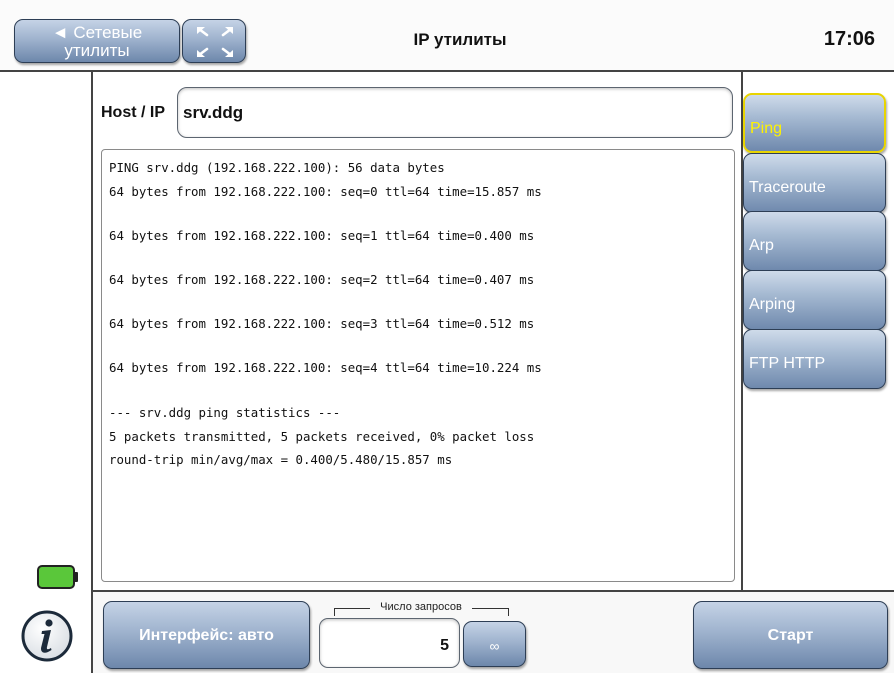  Describe the element at coordinates (97, 32) in the screenshot. I see `back-button-line1: ◄ Сетевые` at that location.